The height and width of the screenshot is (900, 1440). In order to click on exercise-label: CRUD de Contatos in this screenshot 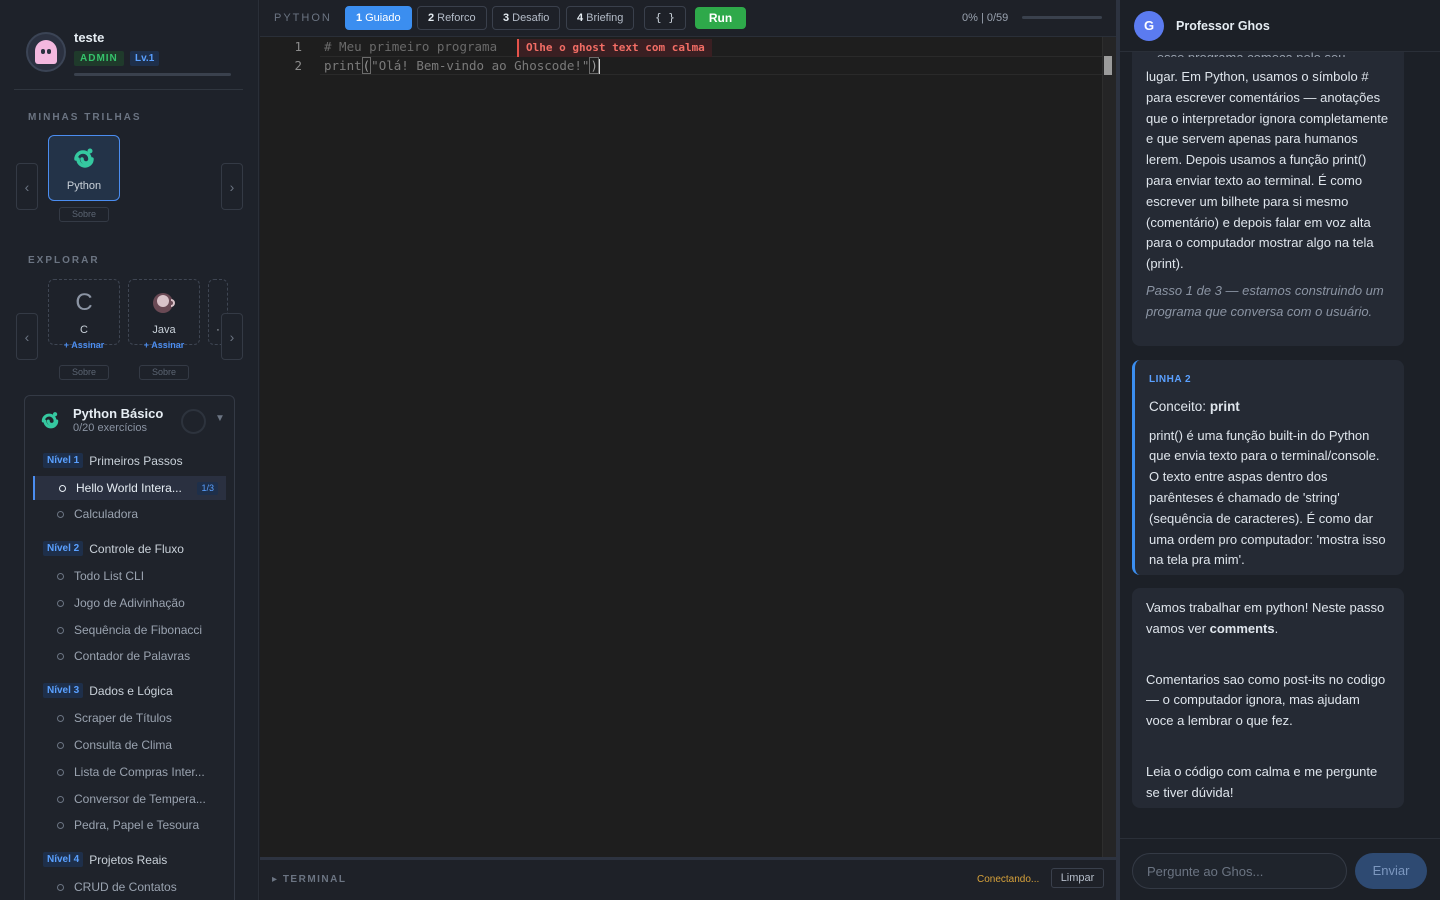, I will do `click(125, 887)`.